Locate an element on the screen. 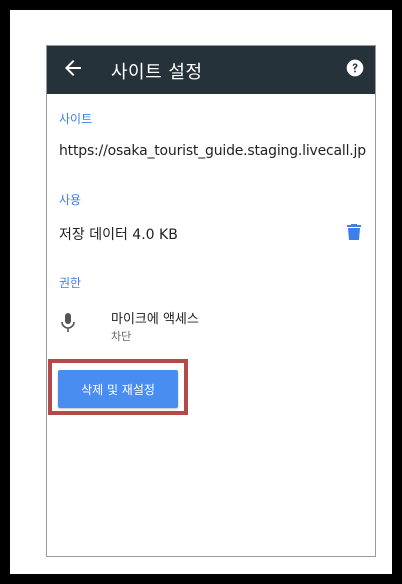 This screenshot has height=584, width=402. stored-data-text: 저장 데이터 4.0 KB is located at coordinates (118, 235).